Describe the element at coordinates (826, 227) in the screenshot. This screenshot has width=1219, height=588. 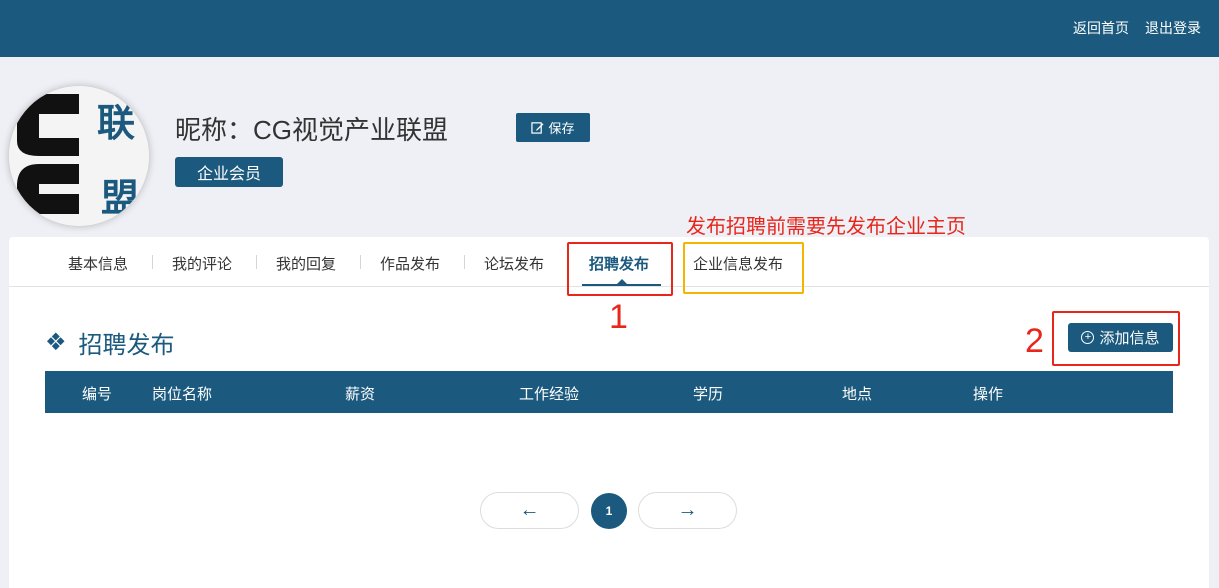
I see `annotation-note: 发布招聘前需要先发布企业主页` at that location.